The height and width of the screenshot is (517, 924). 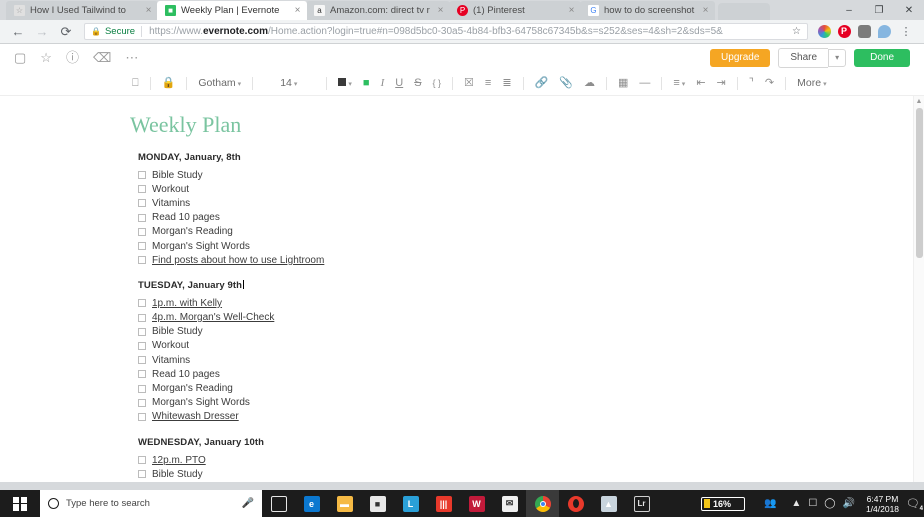 What do you see at coordinates (700, 83) in the screenshot?
I see `outdent-icon: ⇤` at bounding box center [700, 83].